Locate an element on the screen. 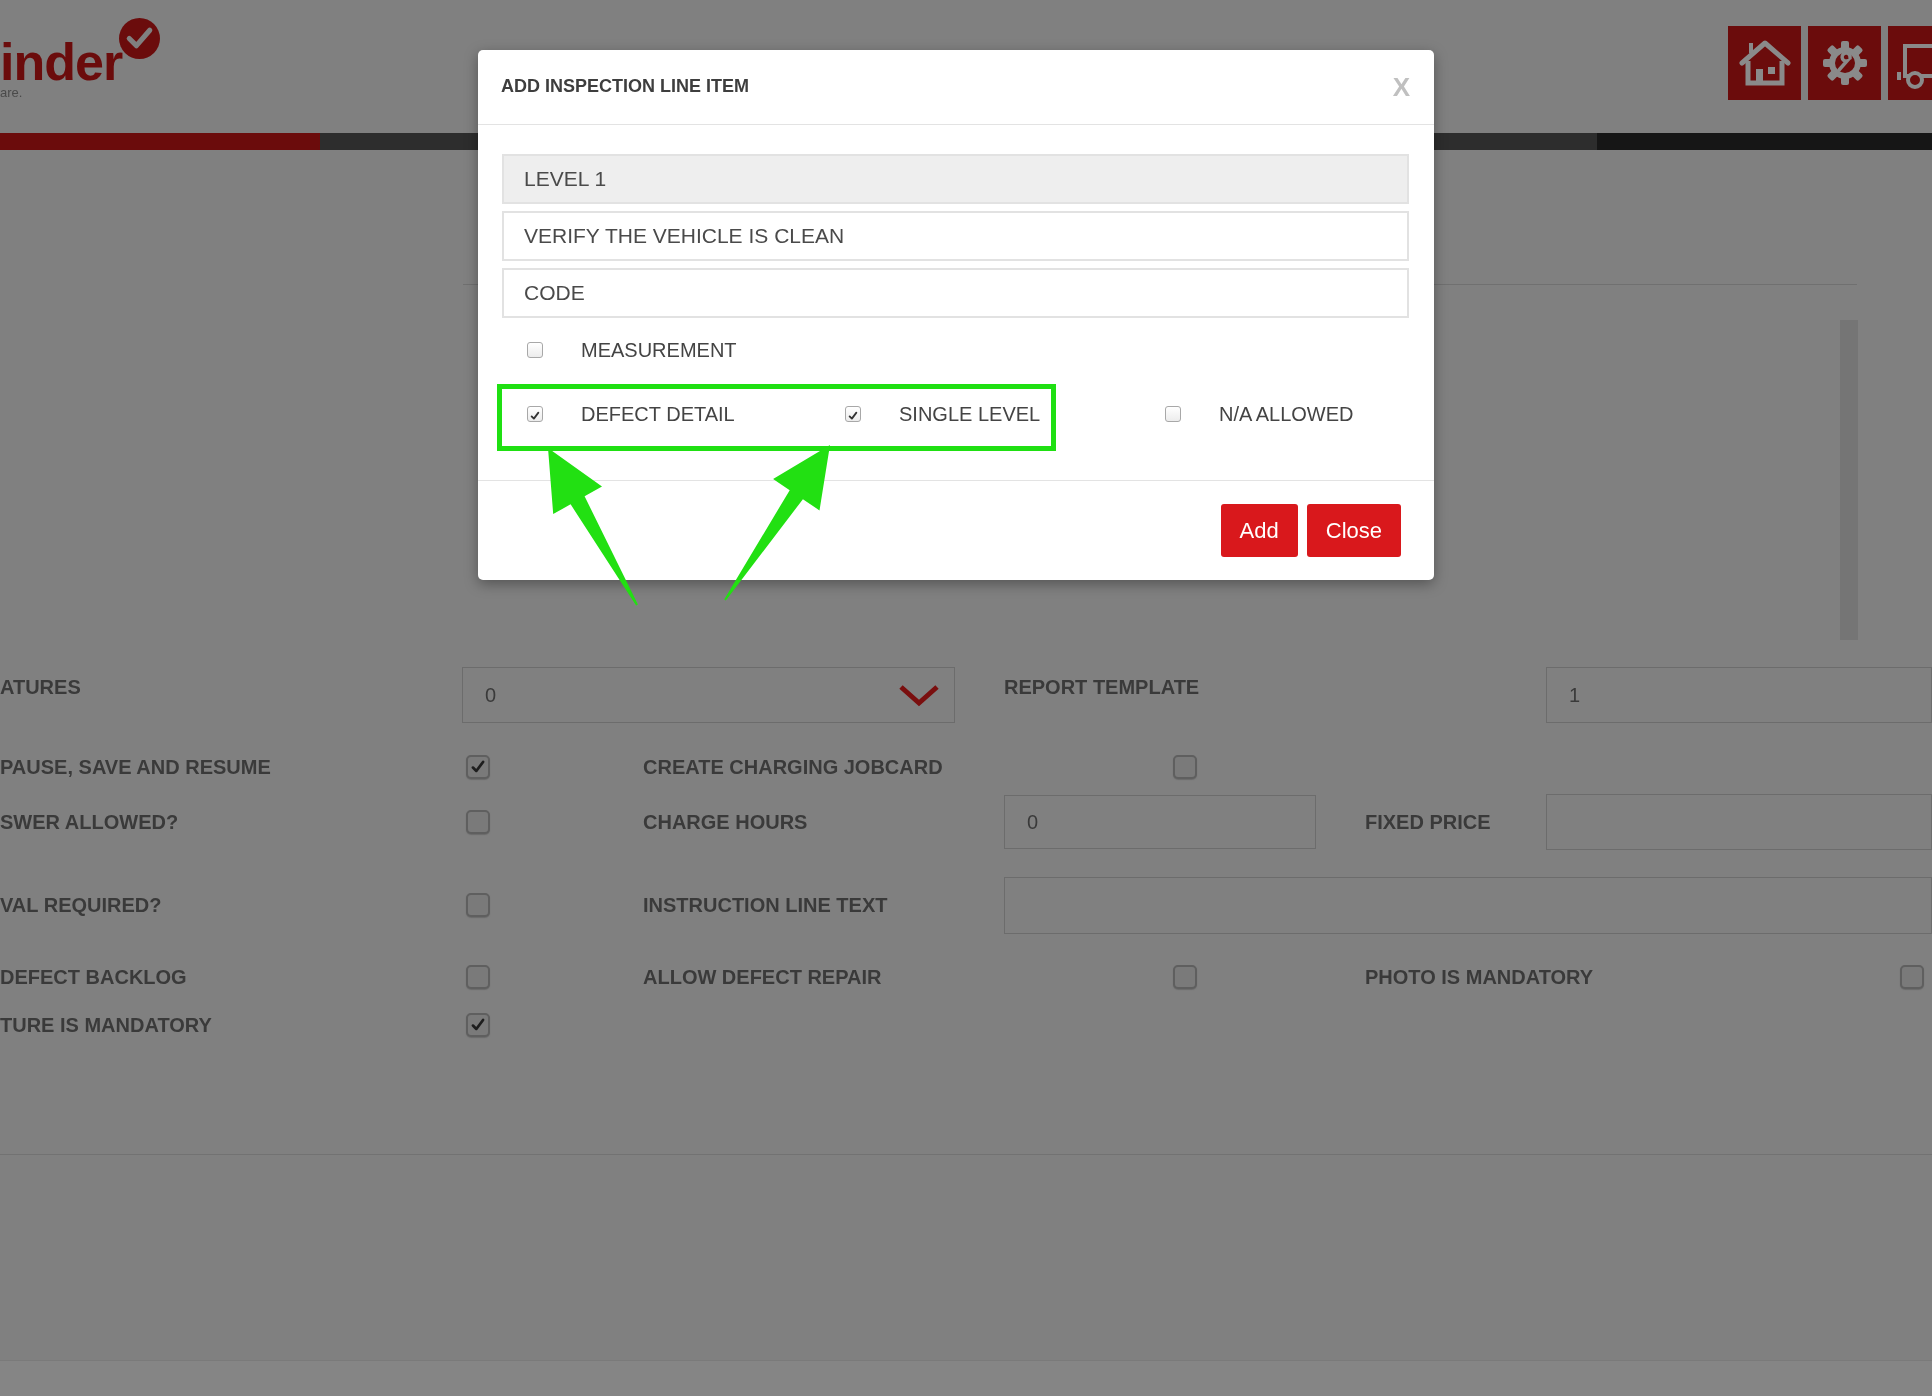  text-field: 0 is located at coordinates (1160, 822).